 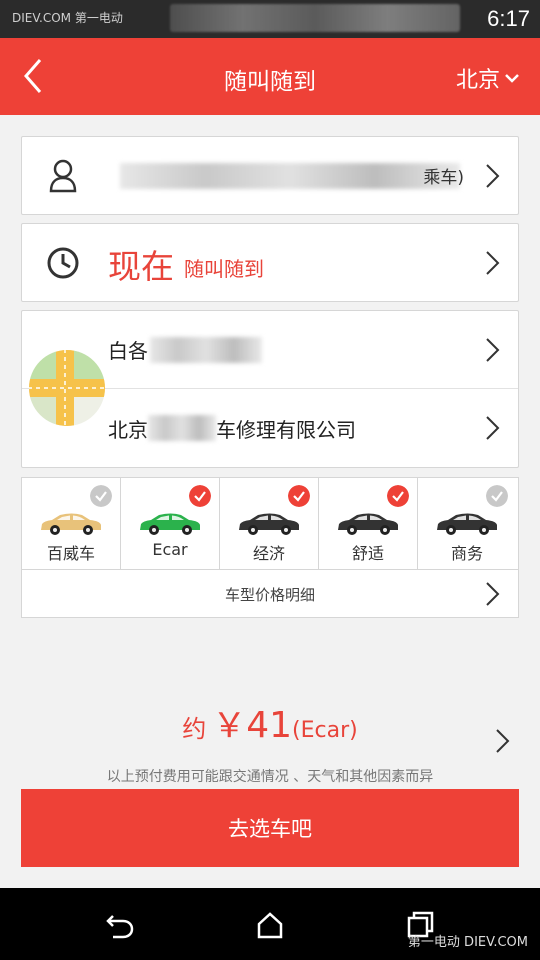 I want to click on car-type-2: 经济, so click(x=269, y=523).